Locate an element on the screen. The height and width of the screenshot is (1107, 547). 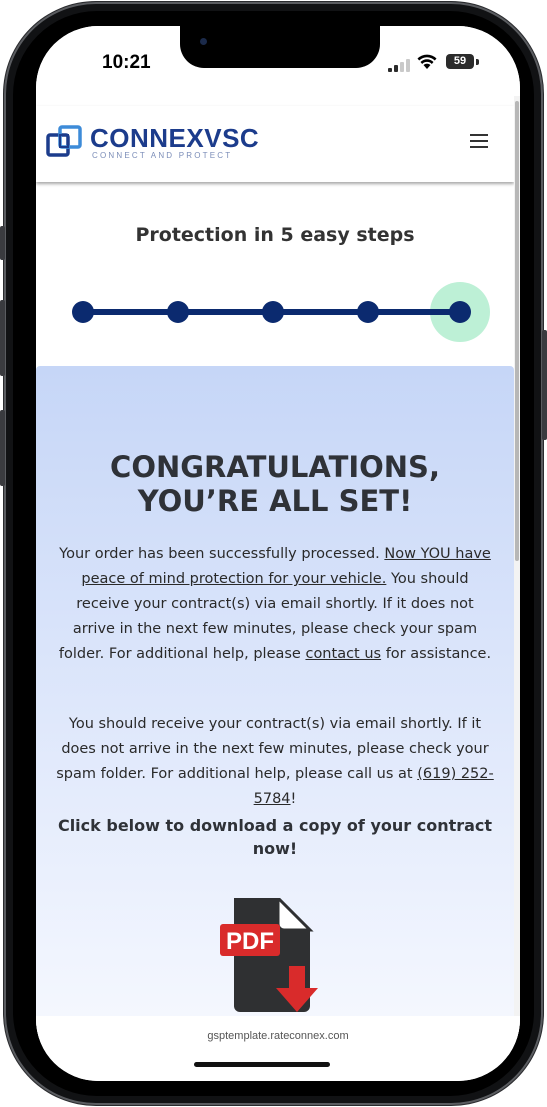
url-text: gsptemplate.rateconnex.com is located at coordinates (278, 1036).